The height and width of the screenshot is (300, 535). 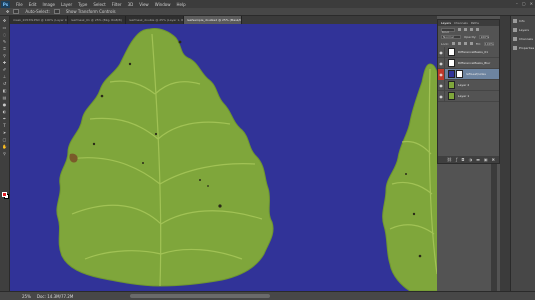 What do you see at coordinates (5, 125) in the screenshot?
I see `type-tool-icon: T` at bounding box center [5, 125].